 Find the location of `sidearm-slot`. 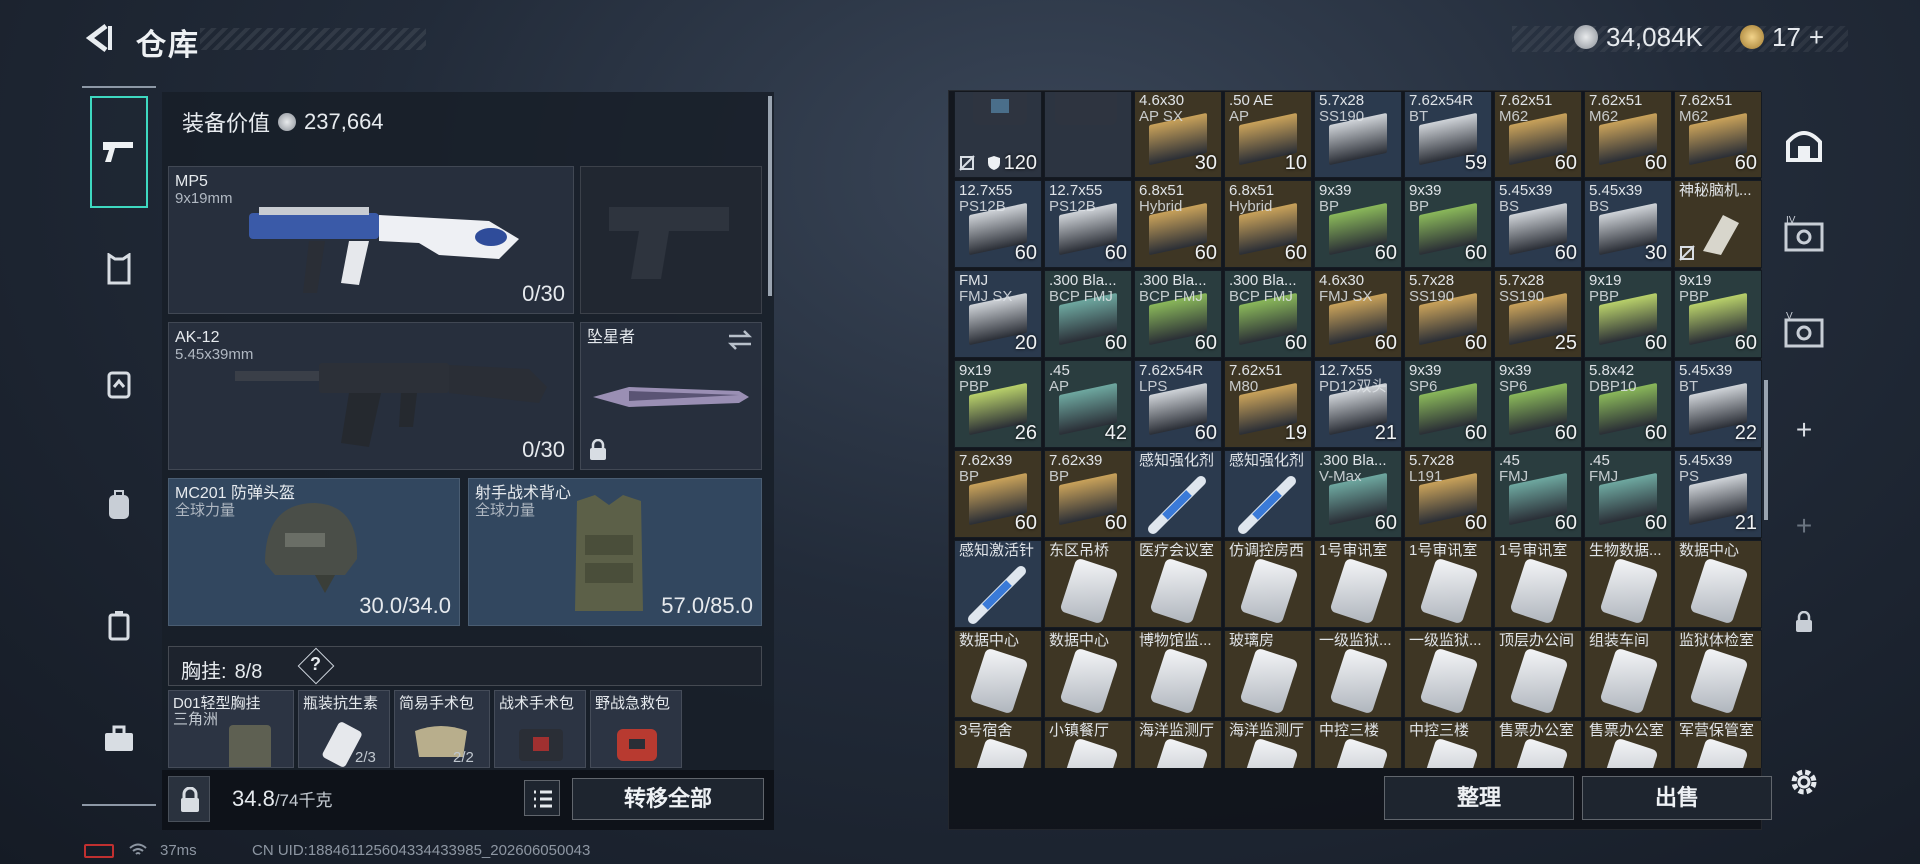

sidearm-slot is located at coordinates (671, 240).